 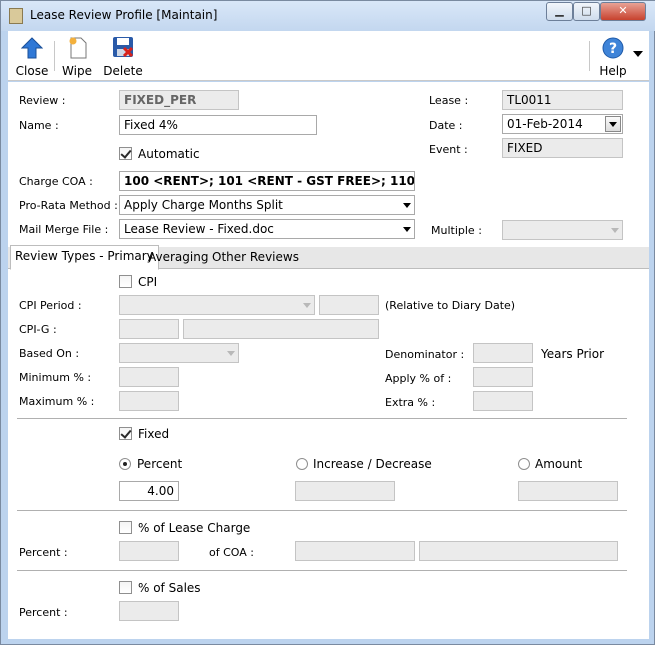 I want to click on mailmerge-value: Lease Review - Fixed.doc, so click(x=199, y=229).